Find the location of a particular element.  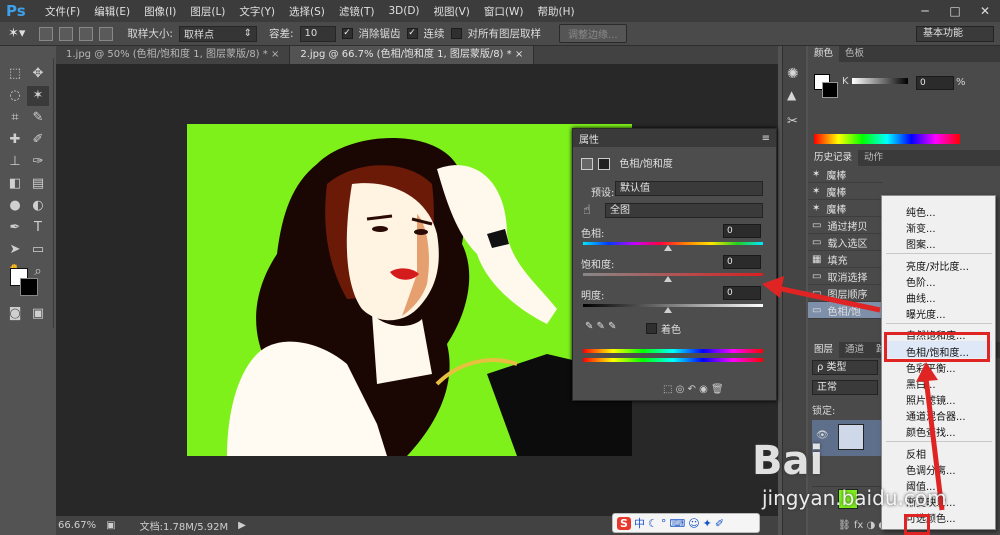

menu-file: 文件(F) is located at coordinates (62, 11).